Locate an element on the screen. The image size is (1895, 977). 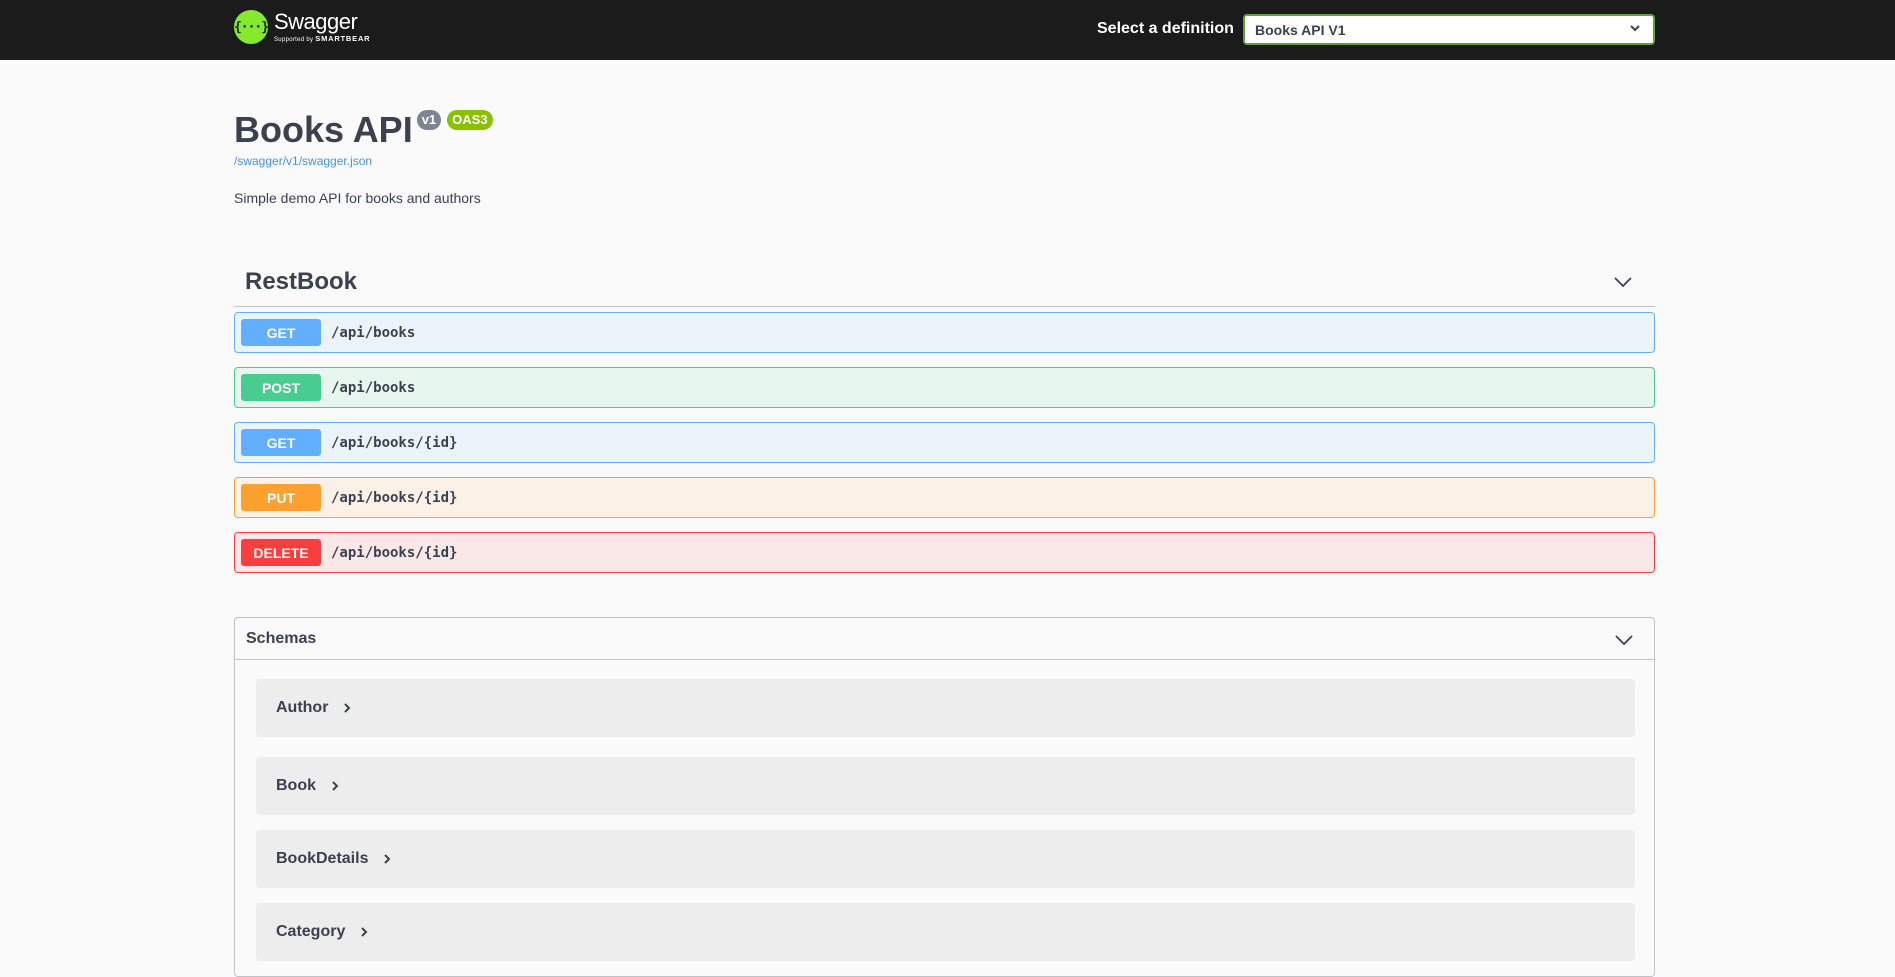
model-name: Category is located at coordinates (311, 931).